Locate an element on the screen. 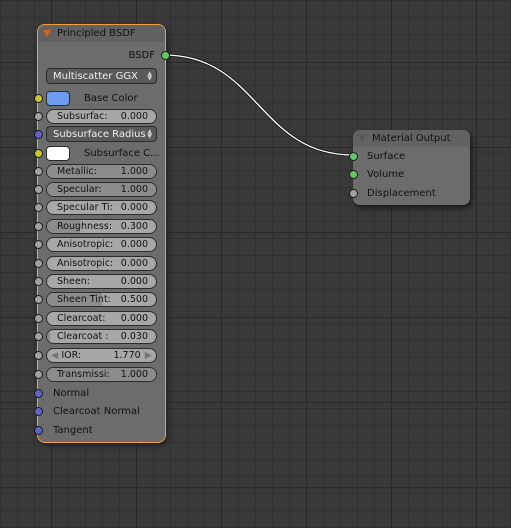 The image size is (511, 528). slider-label: Subsurfac: is located at coordinates (82, 116).